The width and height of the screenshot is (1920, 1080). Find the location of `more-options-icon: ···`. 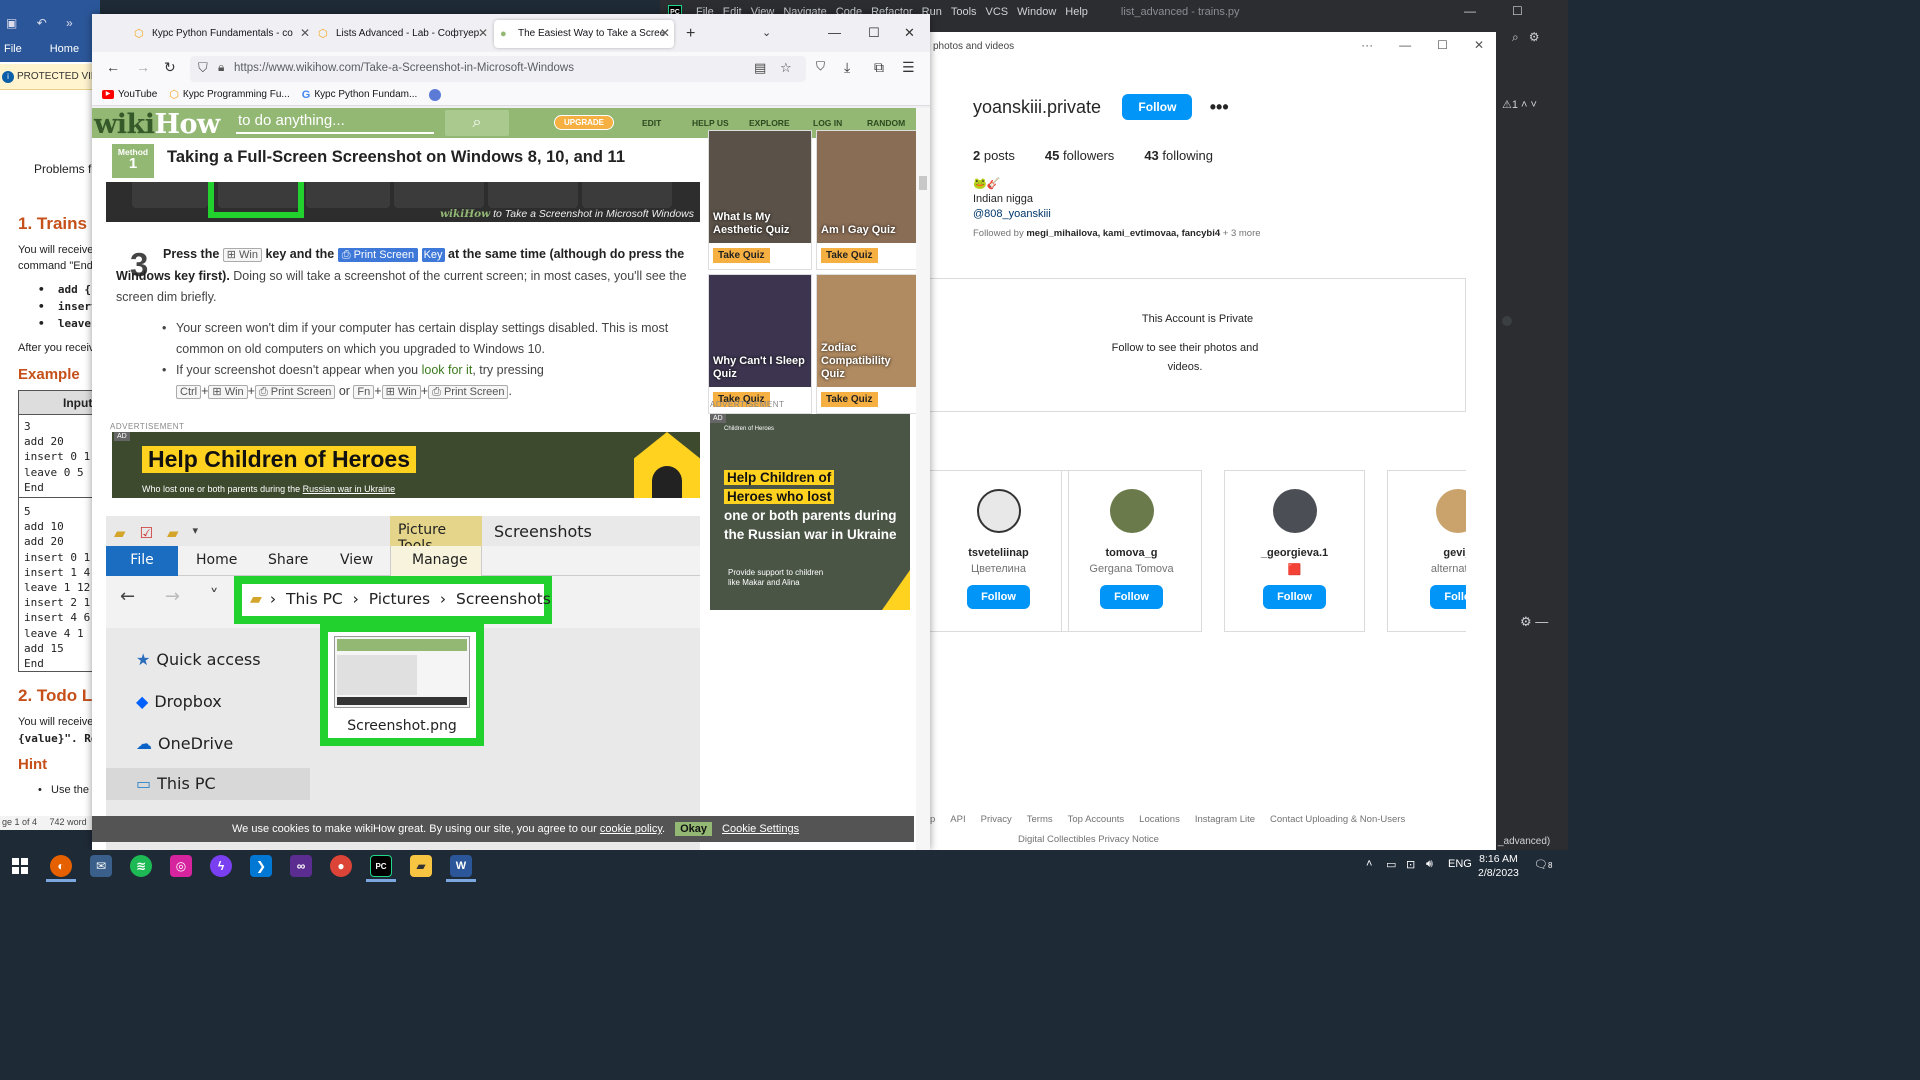

more-options-icon: ··· is located at coordinates (1367, 45).